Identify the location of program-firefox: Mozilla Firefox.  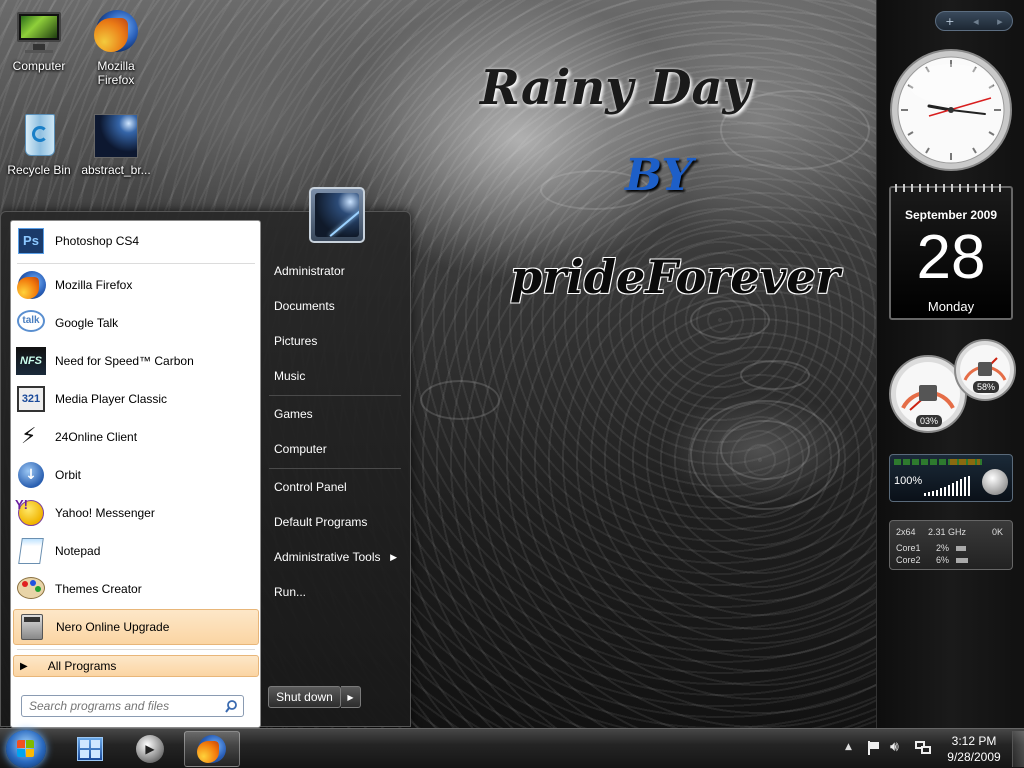
(136, 285).